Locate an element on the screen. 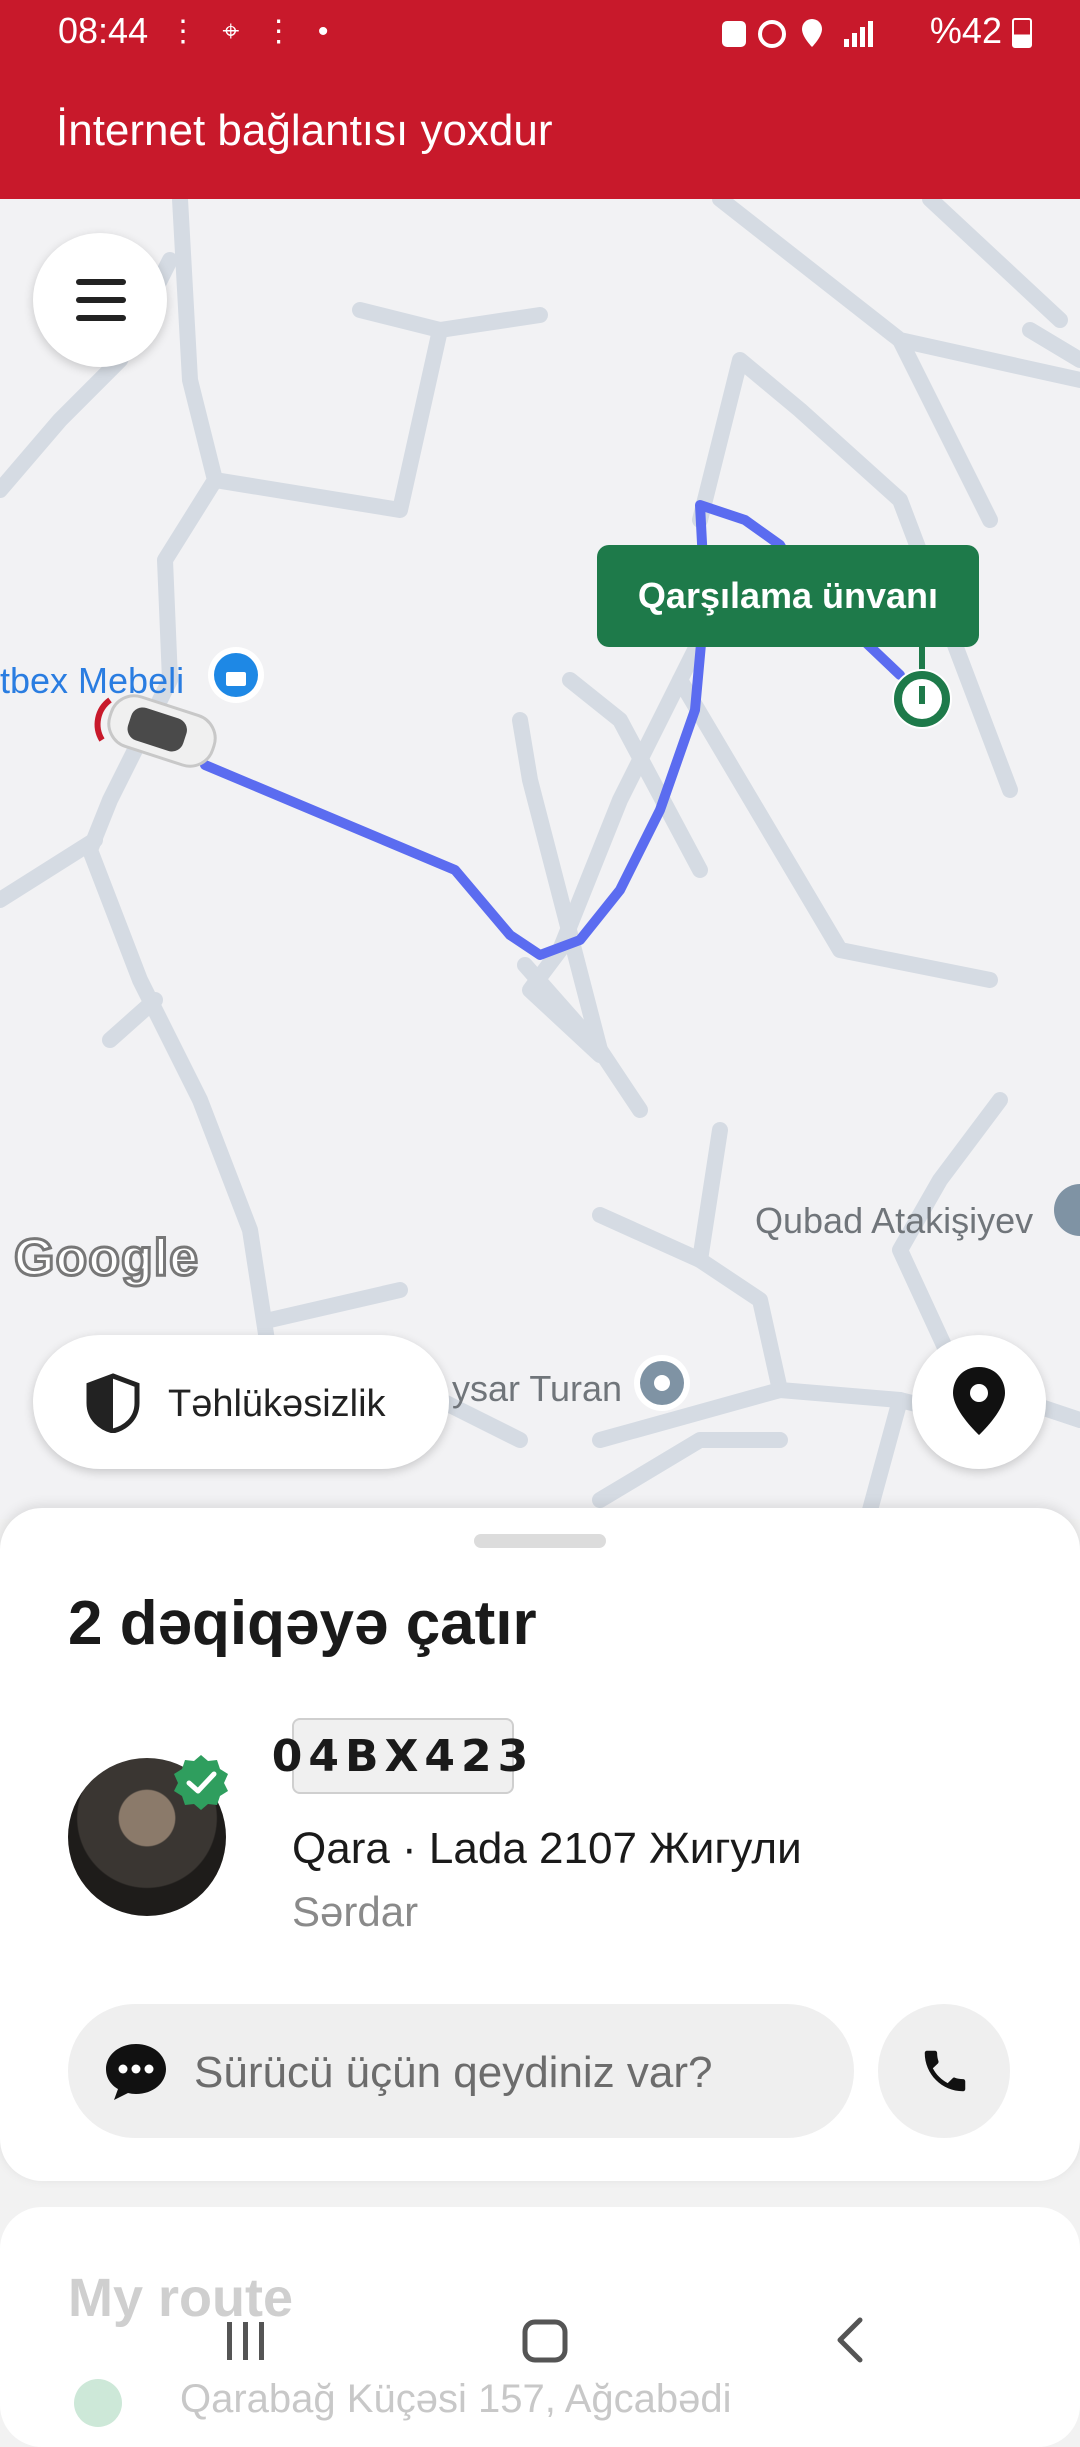 This screenshot has height=2447, width=1080. menu-button is located at coordinates (100, 300).